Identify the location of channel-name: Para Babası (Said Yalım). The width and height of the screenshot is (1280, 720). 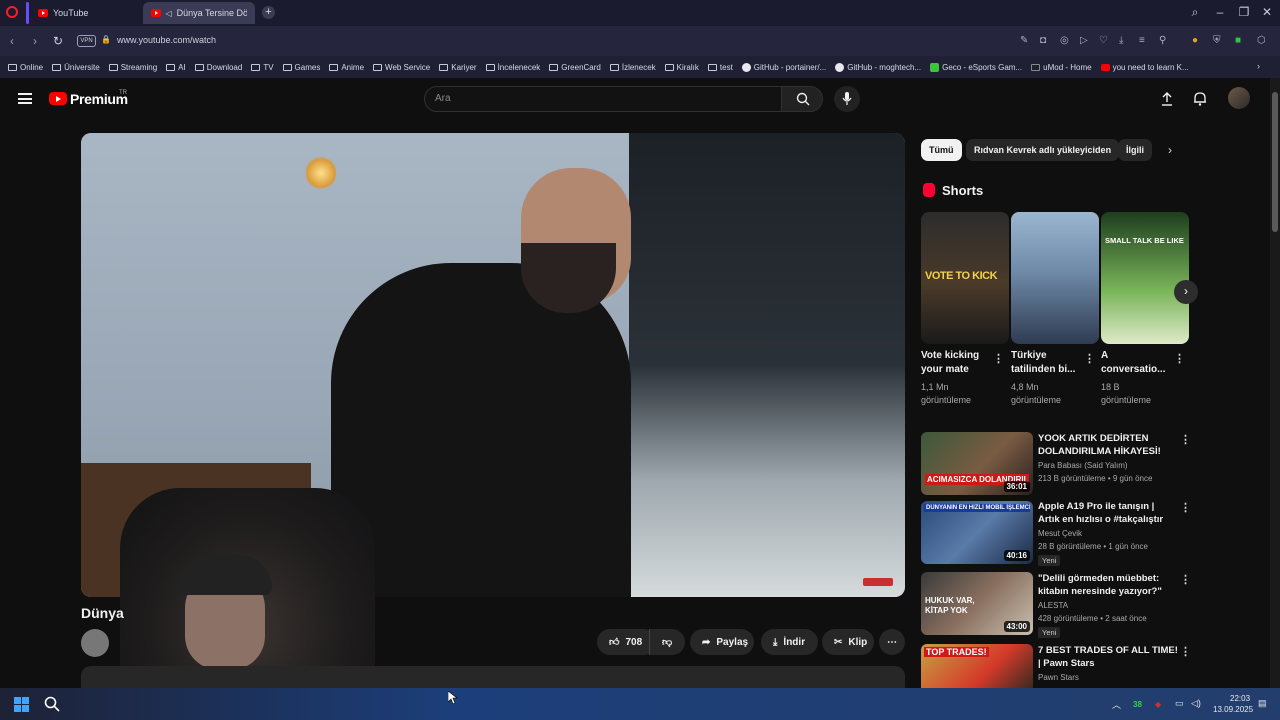
(1083, 465).